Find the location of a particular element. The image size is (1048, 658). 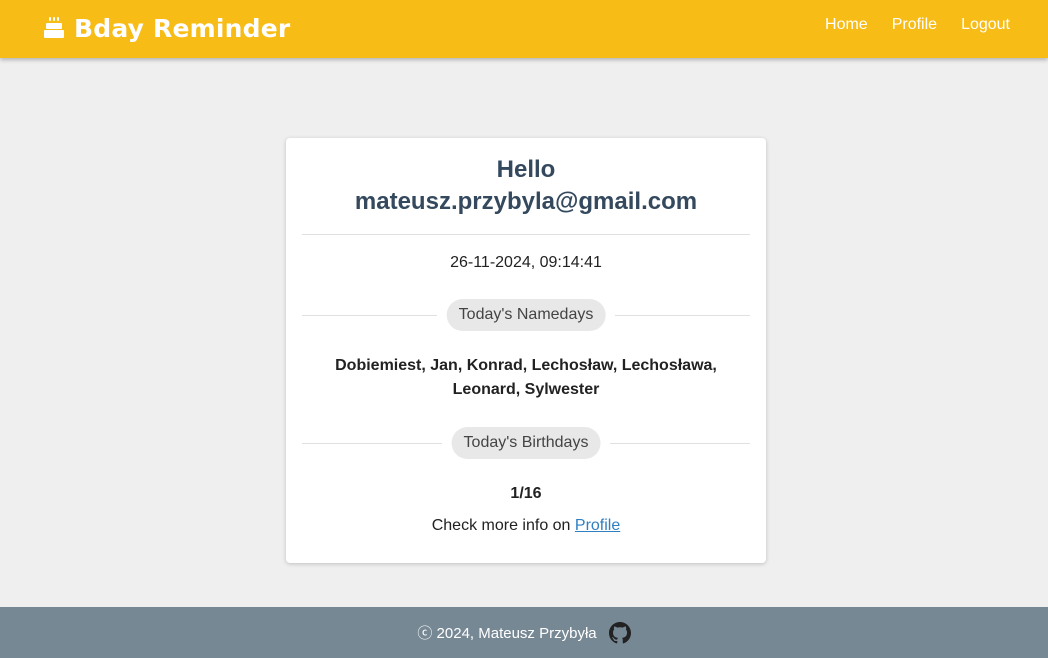

greeting-hello: Hello is located at coordinates (526, 169).